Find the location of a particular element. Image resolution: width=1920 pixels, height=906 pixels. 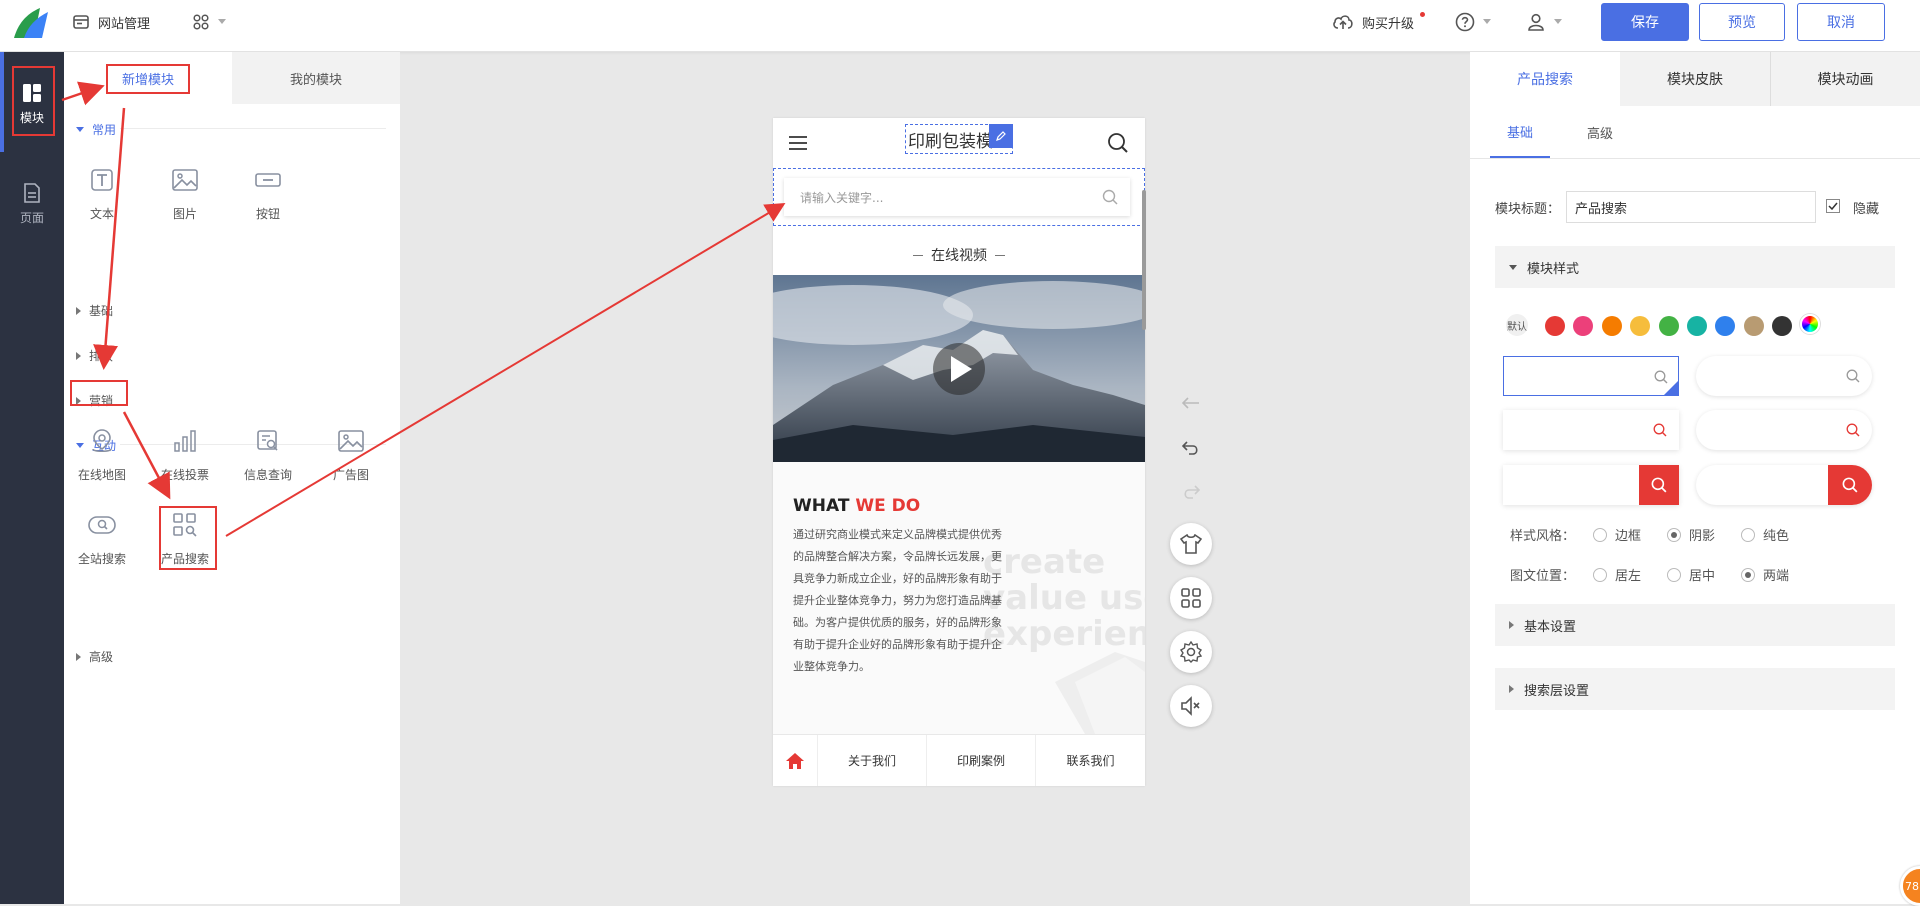

module-title-label: 模块标题： is located at coordinates (1528, 209).